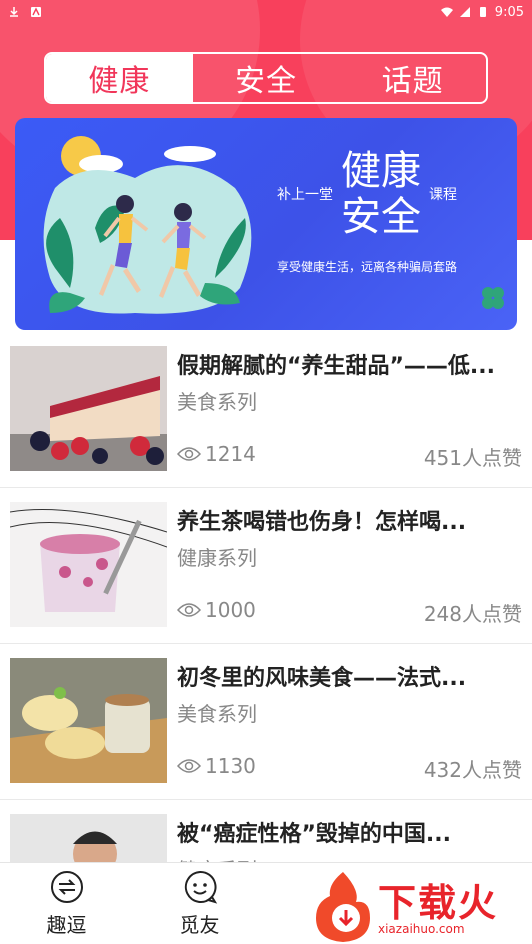  What do you see at coordinates (217, 558) in the screenshot?
I see `article-category: 健康系列` at bounding box center [217, 558].